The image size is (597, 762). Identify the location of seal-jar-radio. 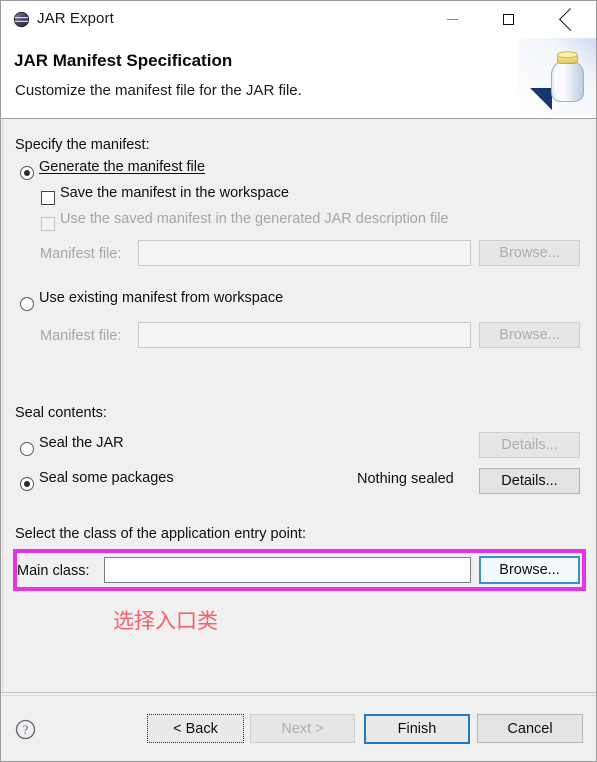
(27, 449).